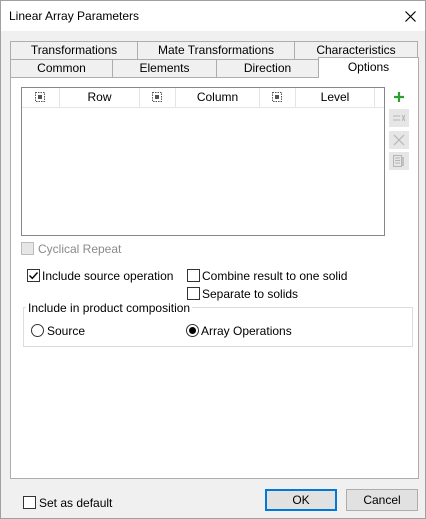 Image resolution: width=426 pixels, height=519 pixels. Describe the element at coordinates (382, 500) in the screenshot. I see `cancel-button: Cancel` at that location.